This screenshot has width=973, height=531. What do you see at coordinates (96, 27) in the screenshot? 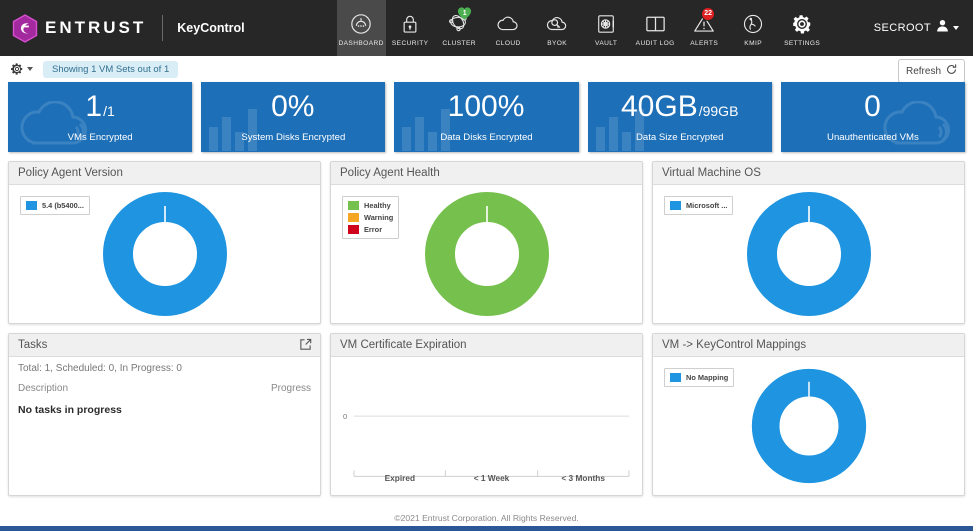
I see `brand-name: ENTRUST` at bounding box center [96, 27].